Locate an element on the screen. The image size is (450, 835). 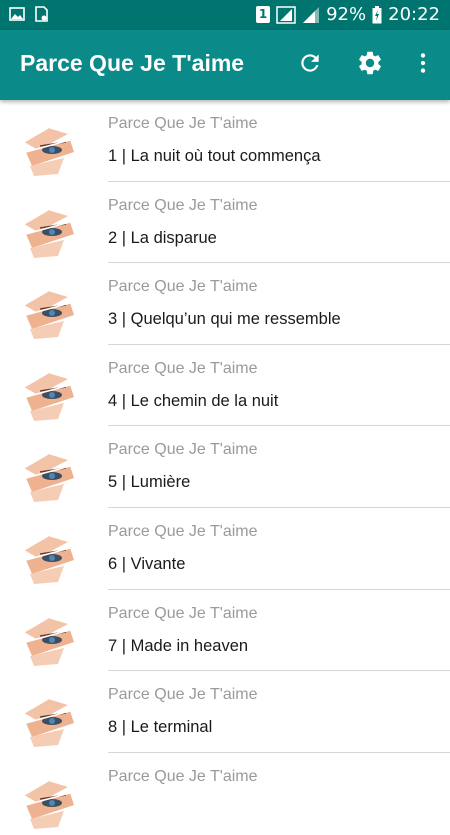
settings-button is located at coordinates (370, 65).